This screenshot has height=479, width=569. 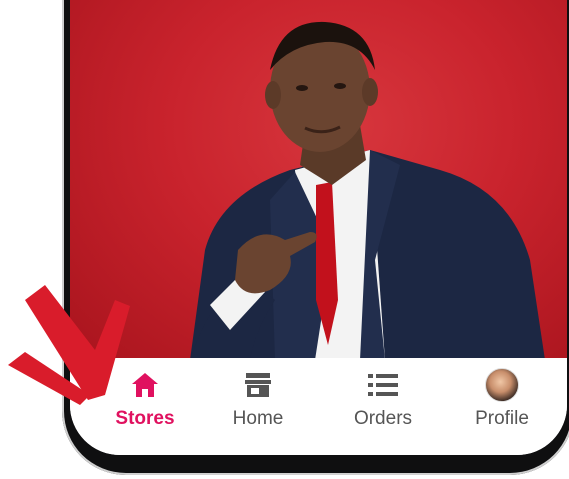 I want to click on nav-label-orders: Orders, so click(x=383, y=418).